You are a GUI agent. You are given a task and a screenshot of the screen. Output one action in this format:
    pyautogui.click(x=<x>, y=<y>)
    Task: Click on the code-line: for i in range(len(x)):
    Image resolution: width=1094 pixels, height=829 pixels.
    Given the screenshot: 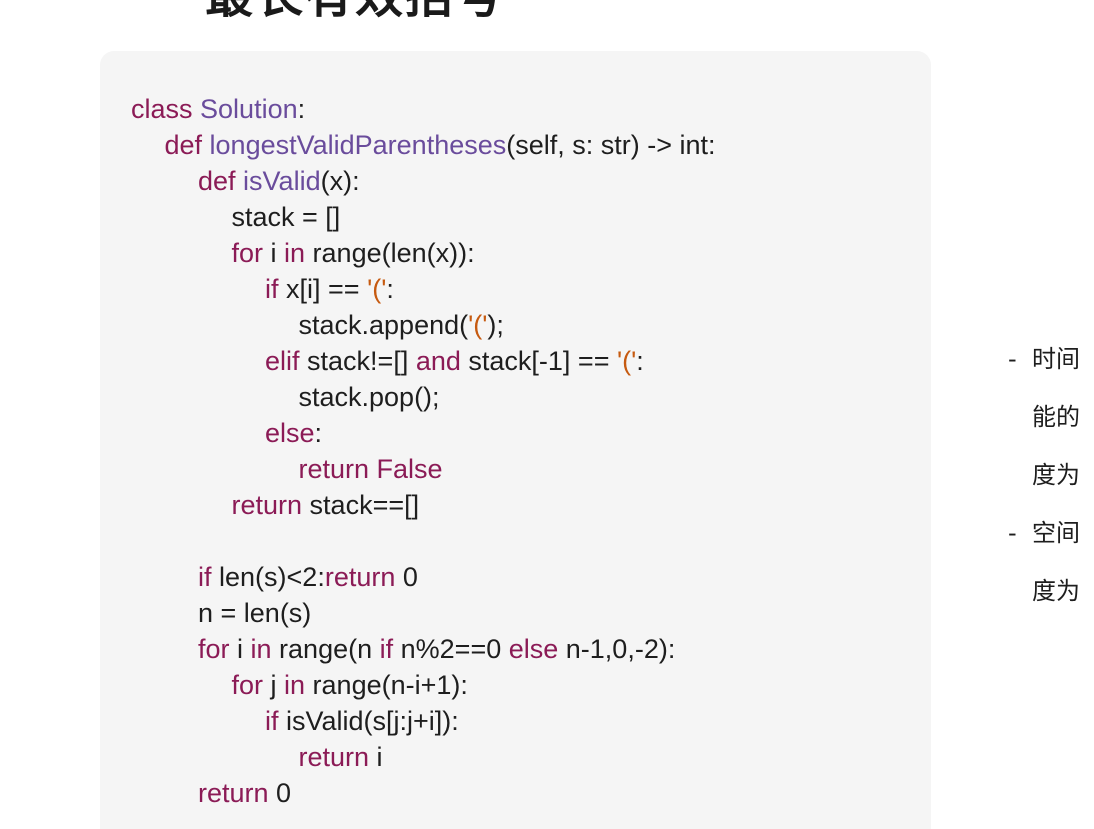 What is the action you would take?
    pyautogui.click(x=423, y=253)
    